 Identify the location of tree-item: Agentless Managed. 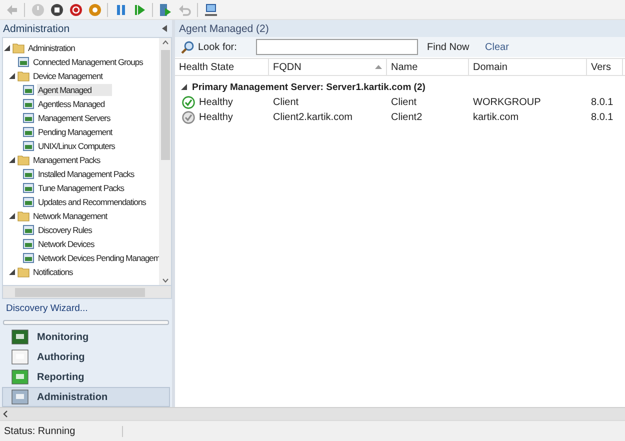
(71, 104).